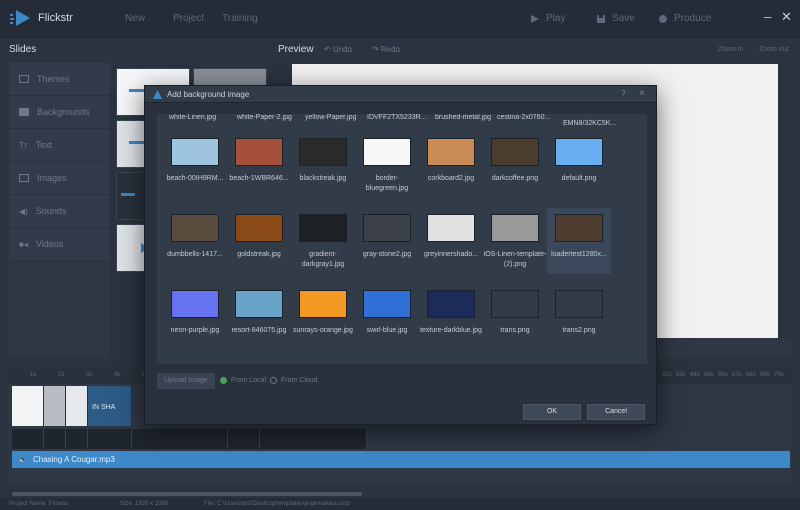 The image size is (800, 510). I want to click on undo-button: ↶ Undo, so click(338, 49).